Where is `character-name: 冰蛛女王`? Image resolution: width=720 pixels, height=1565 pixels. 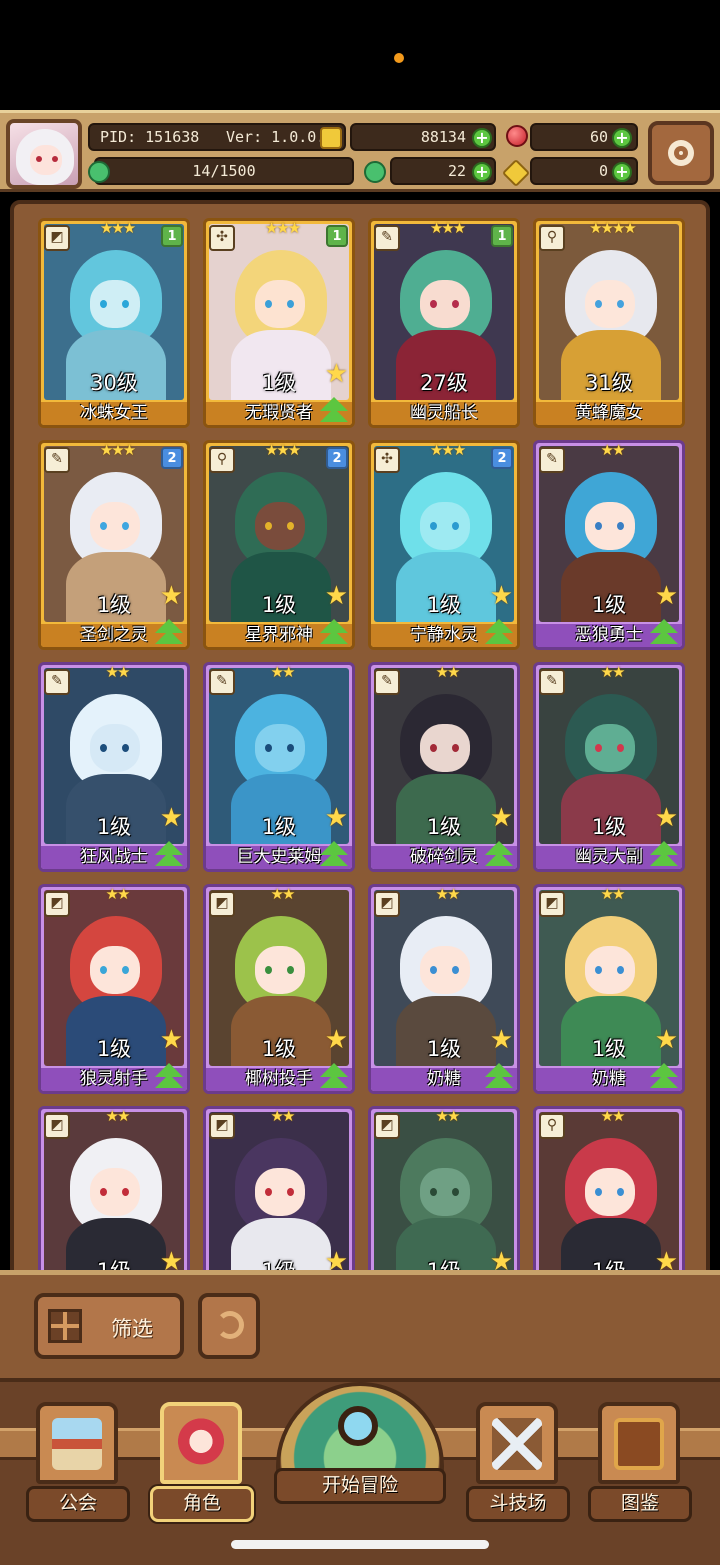 character-name: 冰蛛女王 is located at coordinates (114, 413).